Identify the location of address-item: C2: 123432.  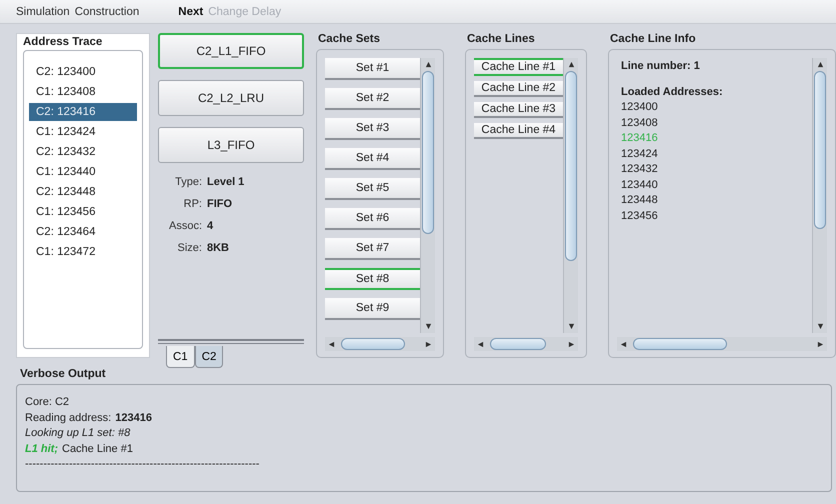
(83, 152).